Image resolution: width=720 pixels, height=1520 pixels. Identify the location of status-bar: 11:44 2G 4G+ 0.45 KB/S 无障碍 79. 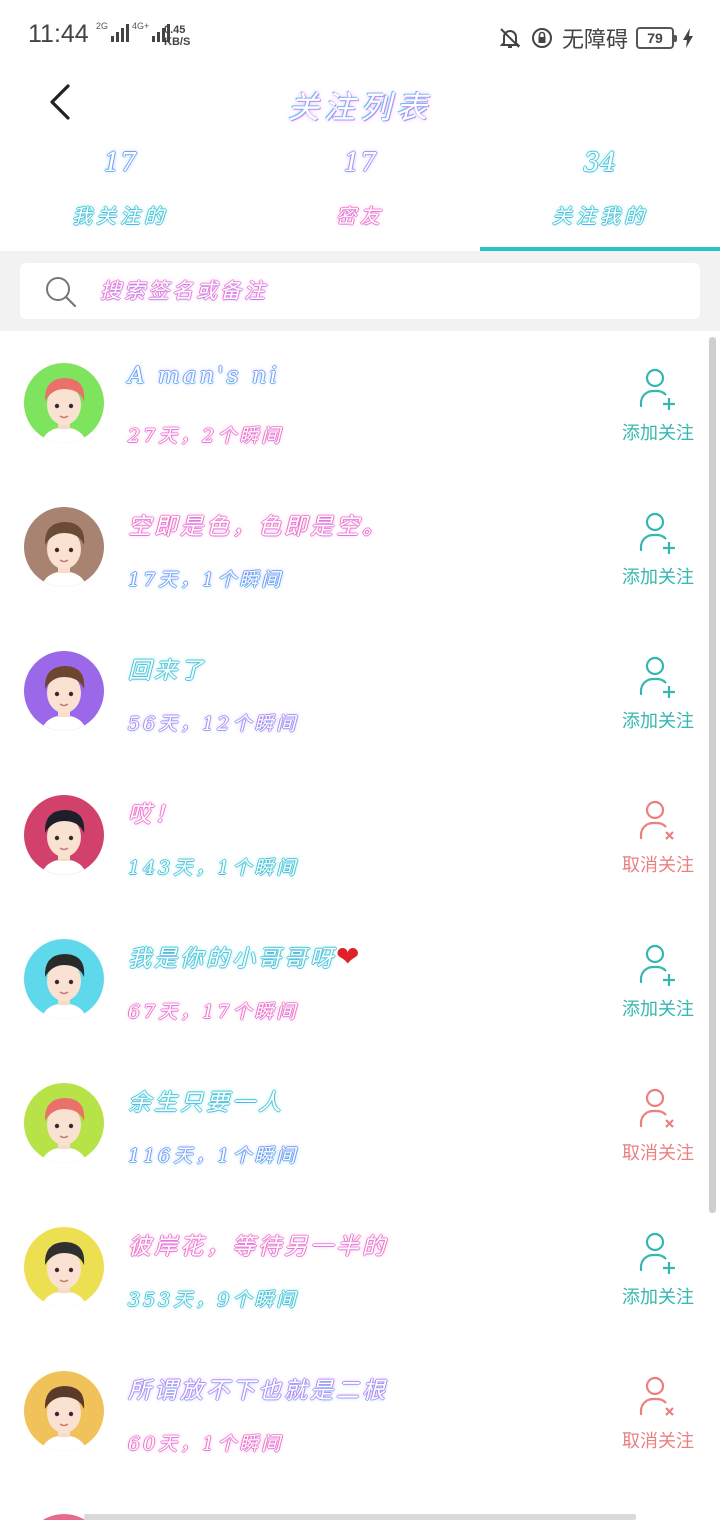
(360, 36).